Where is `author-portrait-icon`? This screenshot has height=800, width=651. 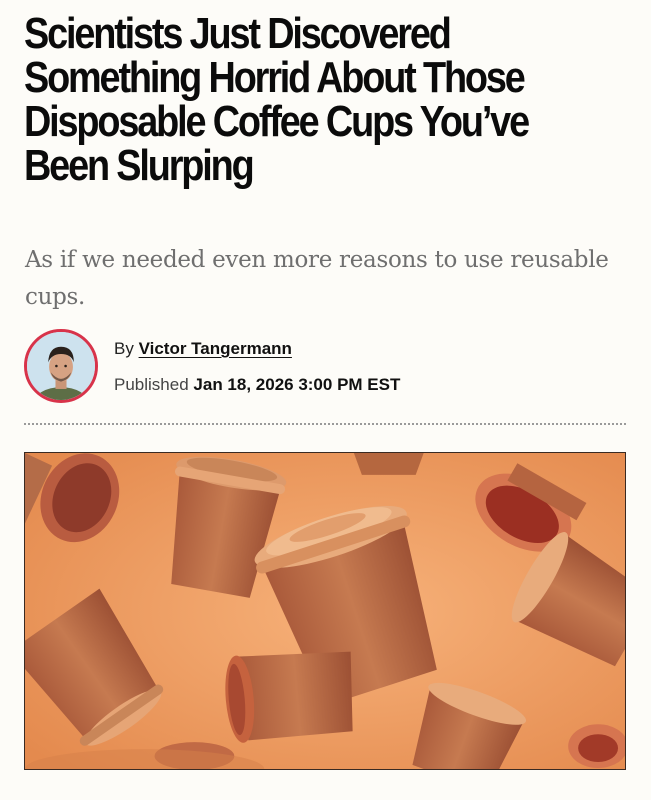
author-portrait-icon is located at coordinates (61, 366).